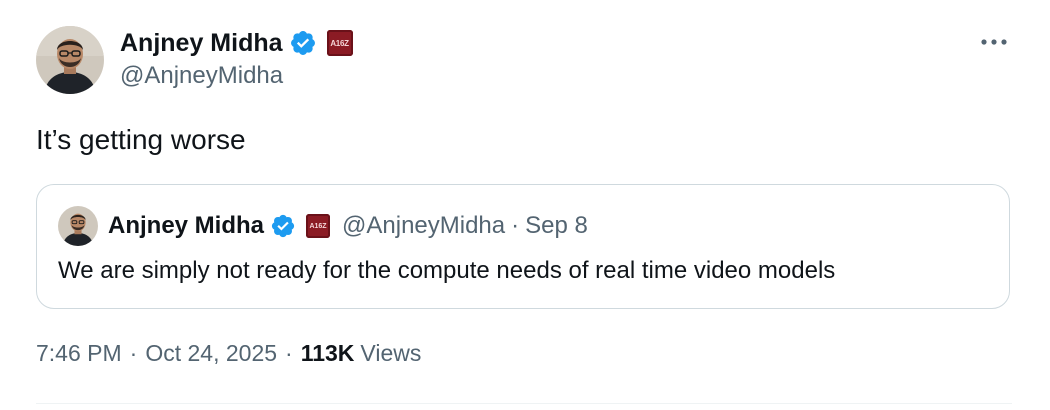 This screenshot has height=410, width=1050. What do you see at coordinates (79, 353) in the screenshot?
I see `tweet-time: 7:46 PM` at bounding box center [79, 353].